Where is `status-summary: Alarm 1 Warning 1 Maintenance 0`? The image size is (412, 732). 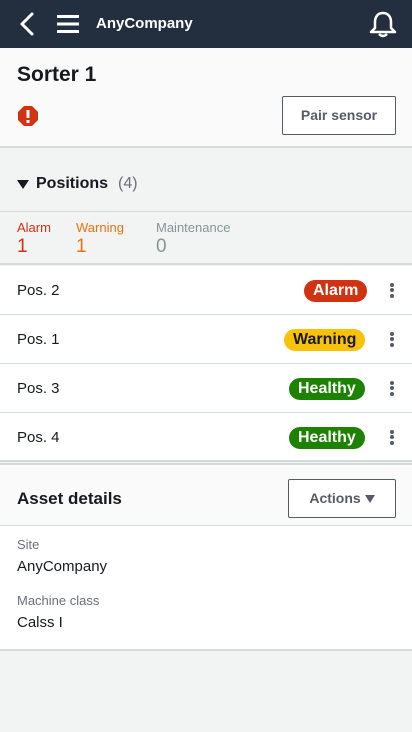
status-summary: Alarm 1 Warning 1 Maintenance 0 is located at coordinates (206, 239).